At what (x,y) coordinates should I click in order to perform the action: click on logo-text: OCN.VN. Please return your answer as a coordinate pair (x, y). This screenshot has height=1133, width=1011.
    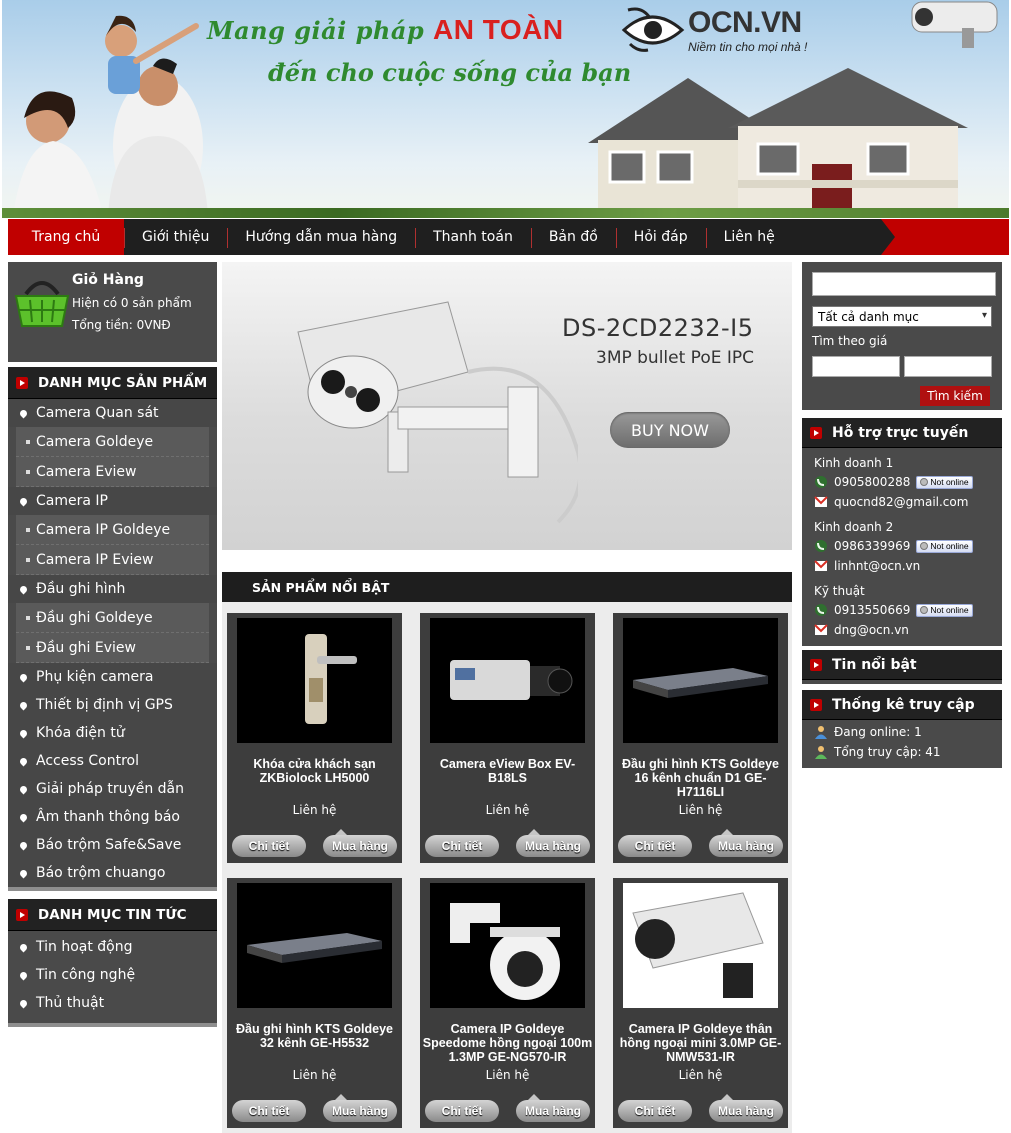
    Looking at the image, I should click on (745, 22).